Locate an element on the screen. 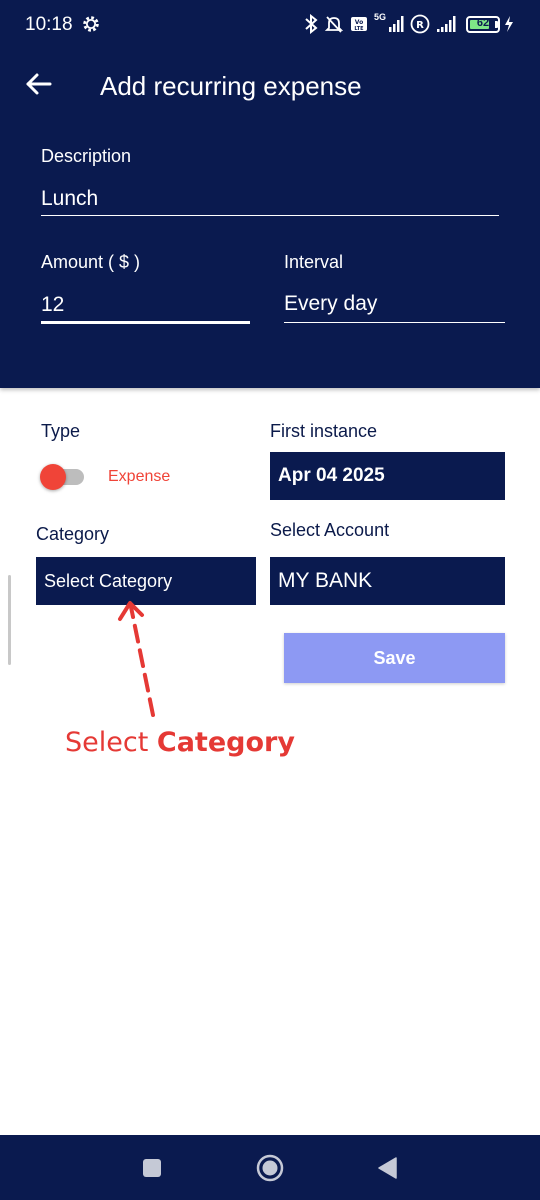 This screenshot has width=540, height=1200. save-label: Save is located at coordinates (394, 657).